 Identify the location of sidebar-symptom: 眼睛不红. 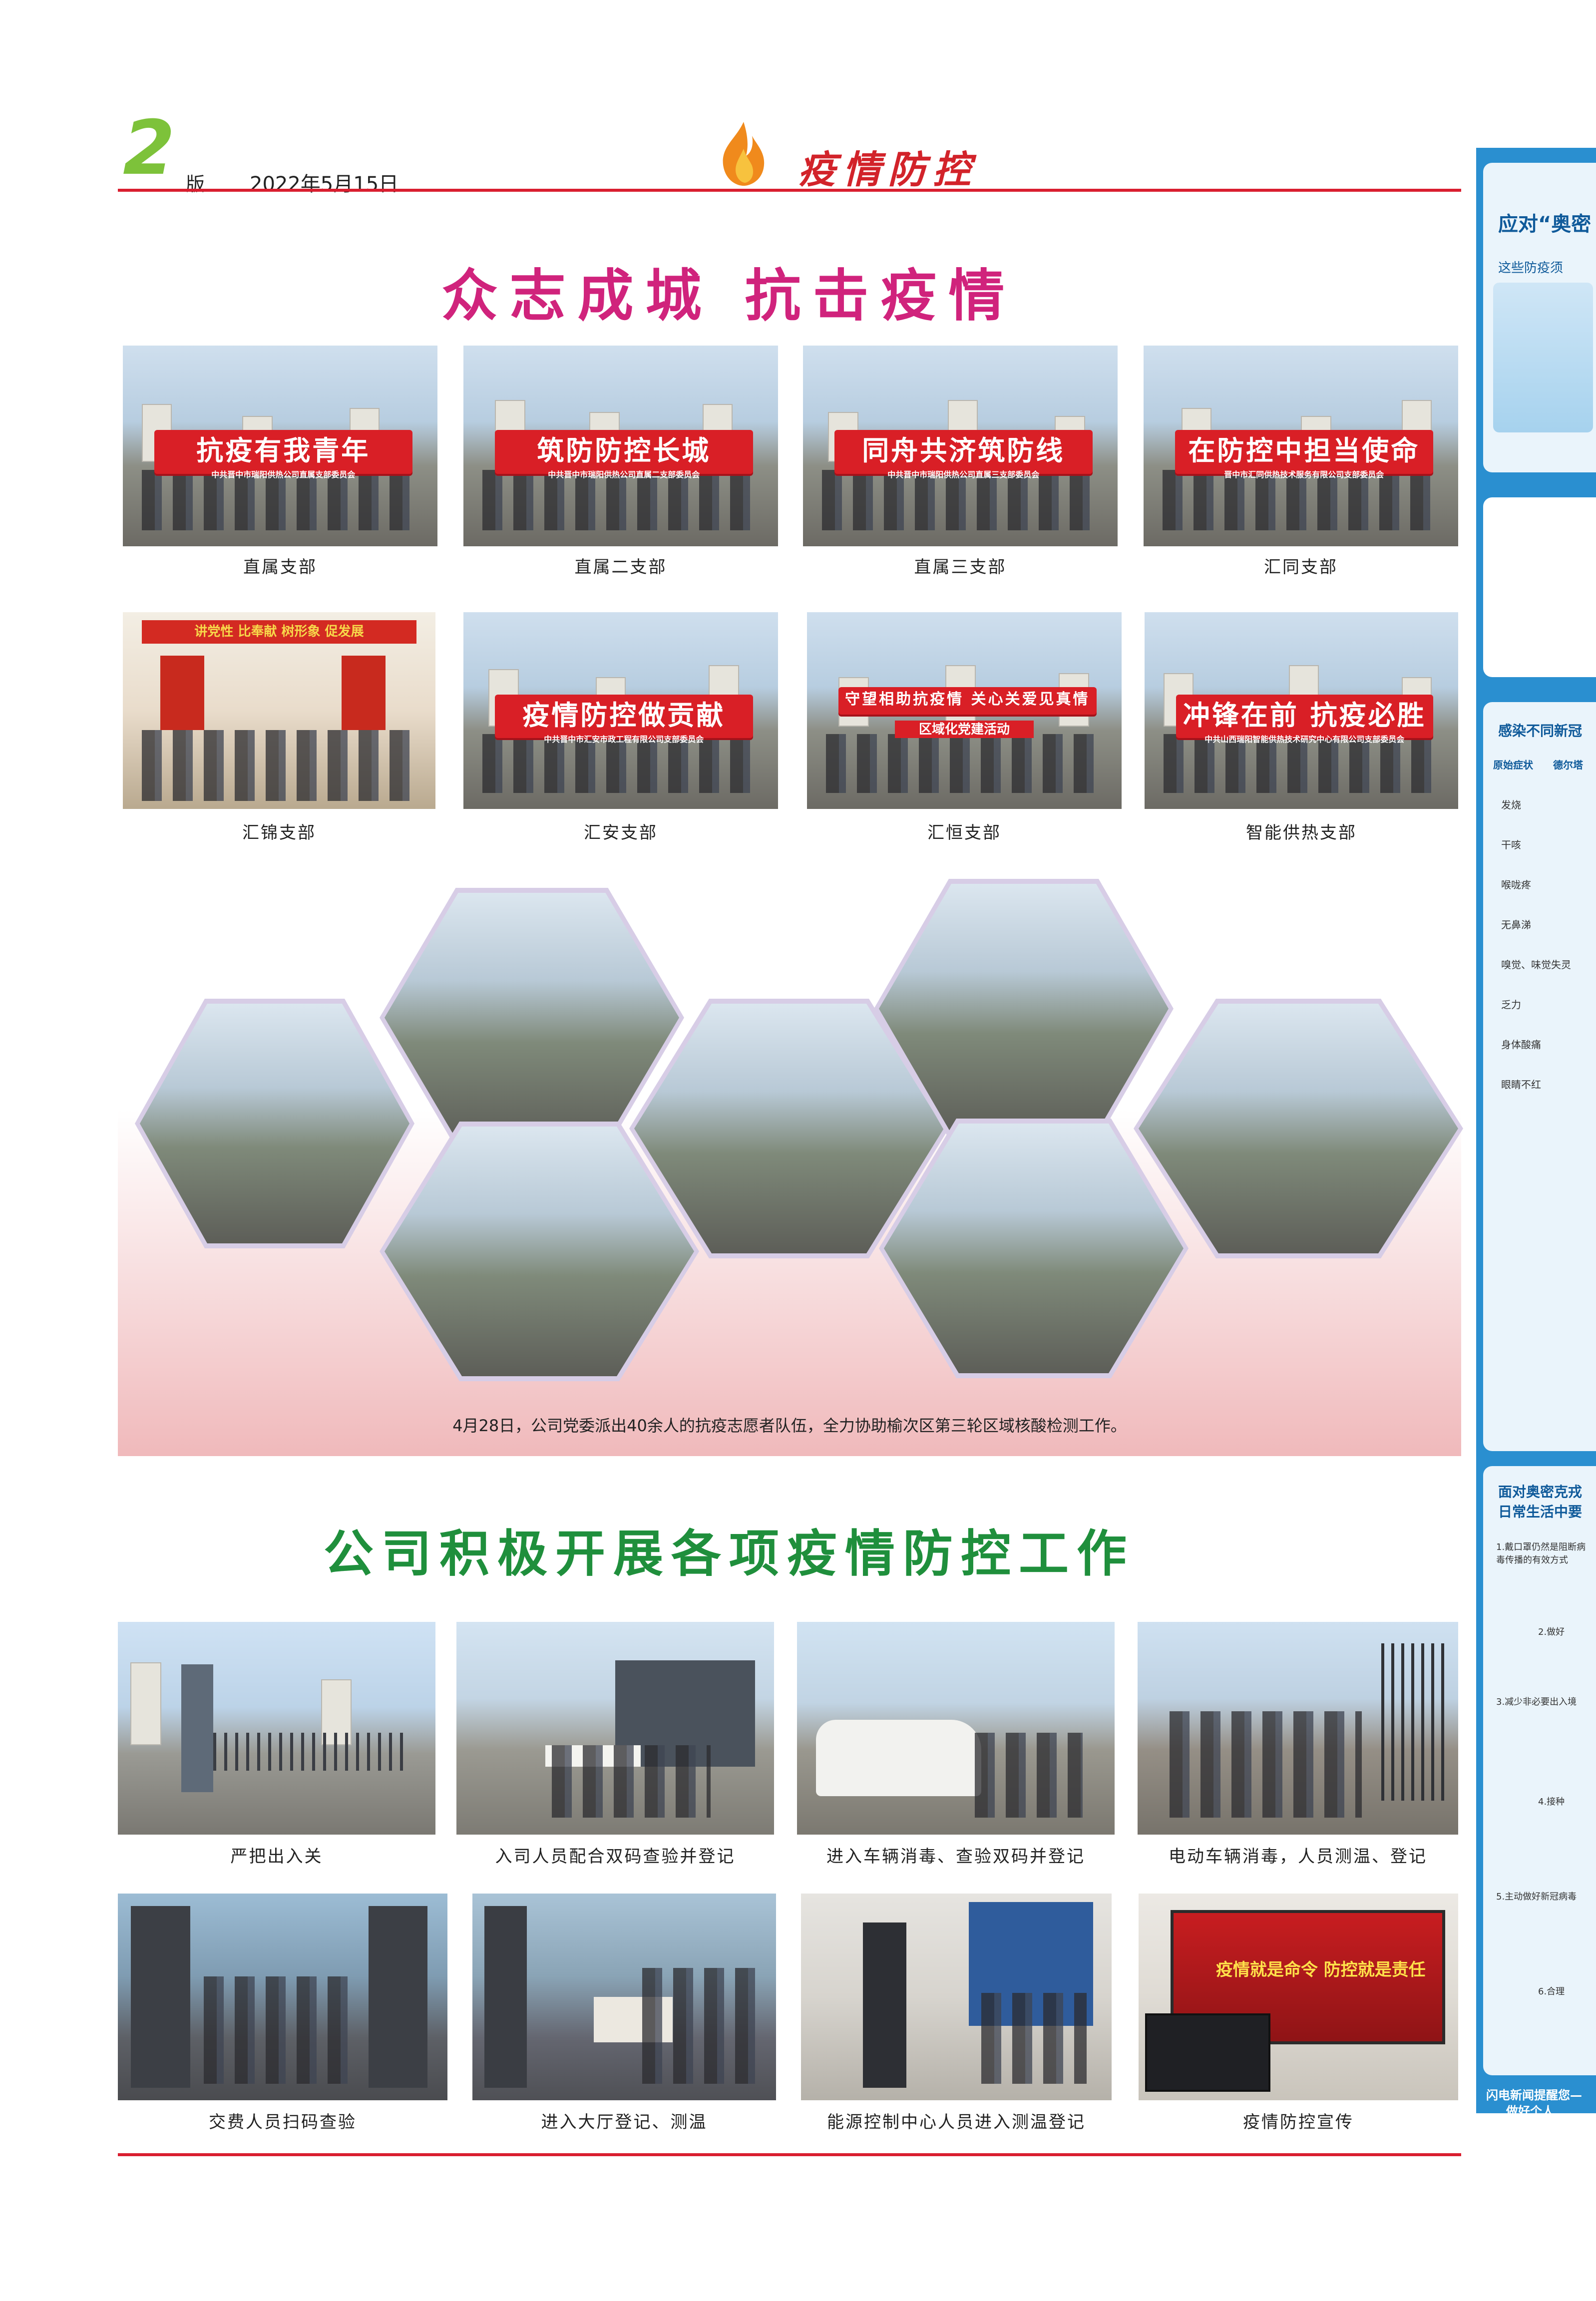
(1521, 1085).